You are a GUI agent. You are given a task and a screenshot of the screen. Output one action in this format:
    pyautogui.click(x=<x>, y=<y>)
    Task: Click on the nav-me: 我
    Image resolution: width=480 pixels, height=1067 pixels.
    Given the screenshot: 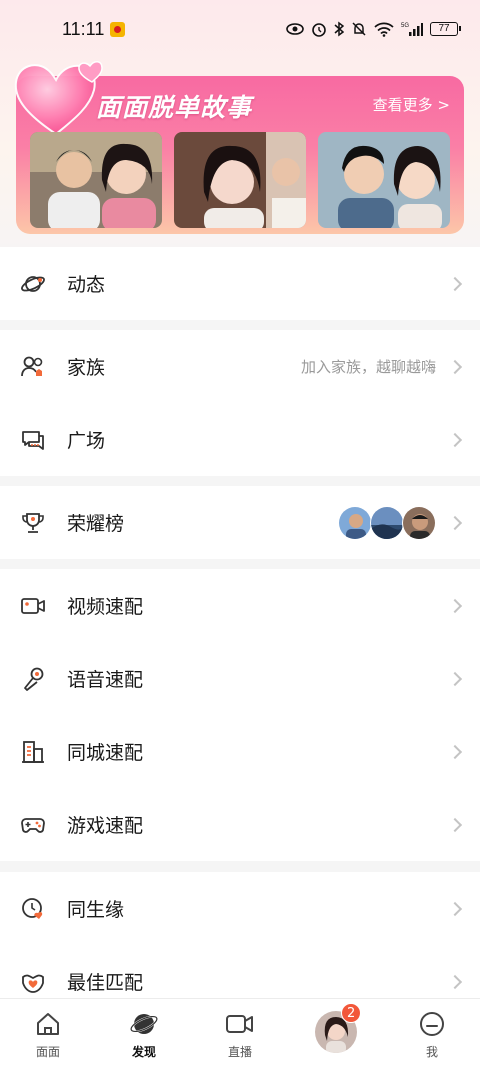 What is the action you would take?
    pyautogui.click(x=432, y=1033)
    